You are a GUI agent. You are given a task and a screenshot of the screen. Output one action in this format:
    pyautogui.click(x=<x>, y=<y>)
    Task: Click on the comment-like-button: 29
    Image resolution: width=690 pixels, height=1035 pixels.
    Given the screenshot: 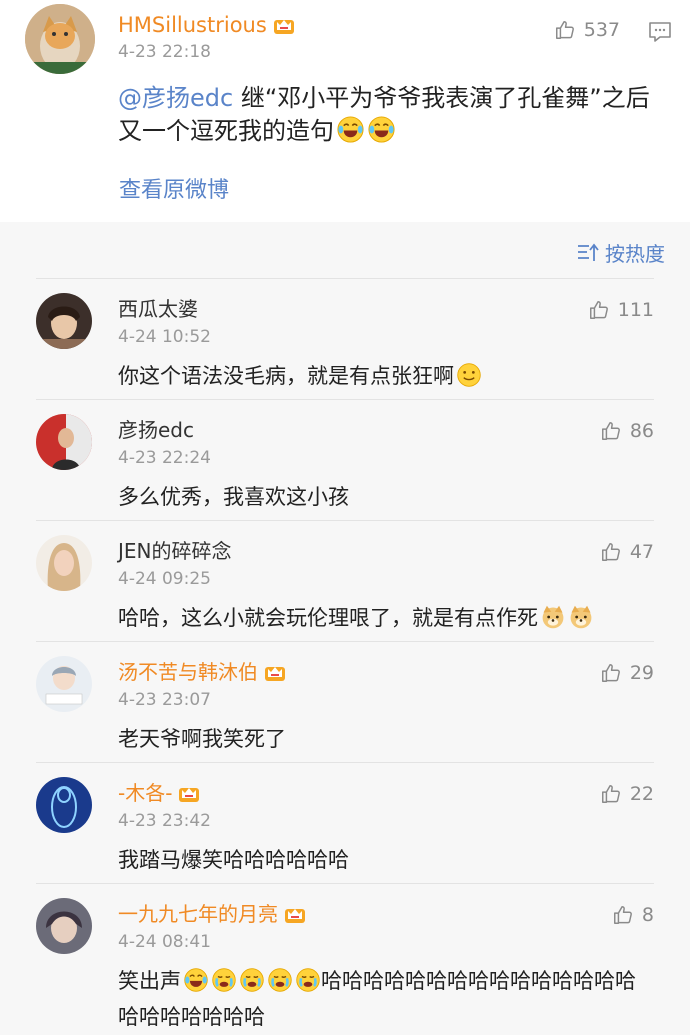 What is the action you would take?
    pyautogui.click(x=627, y=673)
    